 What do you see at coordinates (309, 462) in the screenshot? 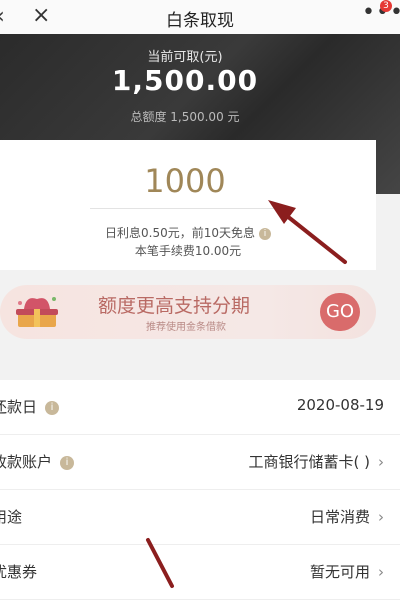
I see `receiving-account-value: 工商银行储蓄卡( )` at bounding box center [309, 462].